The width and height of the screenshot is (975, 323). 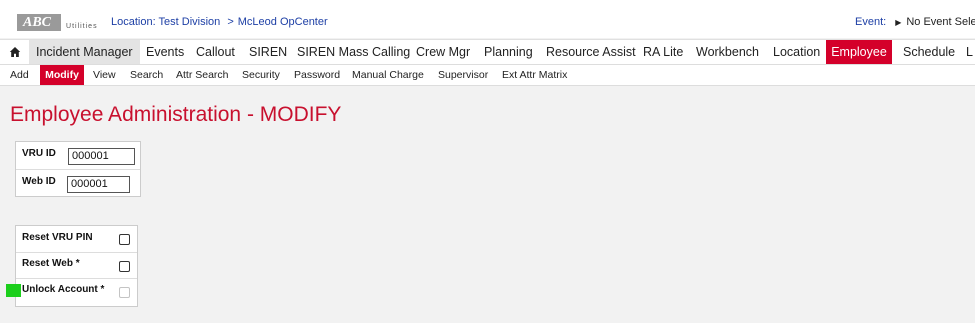 What do you see at coordinates (463, 75) in the screenshot?
I see `subnav-supervisor: Supervisor` at bounding box center [463, 75].